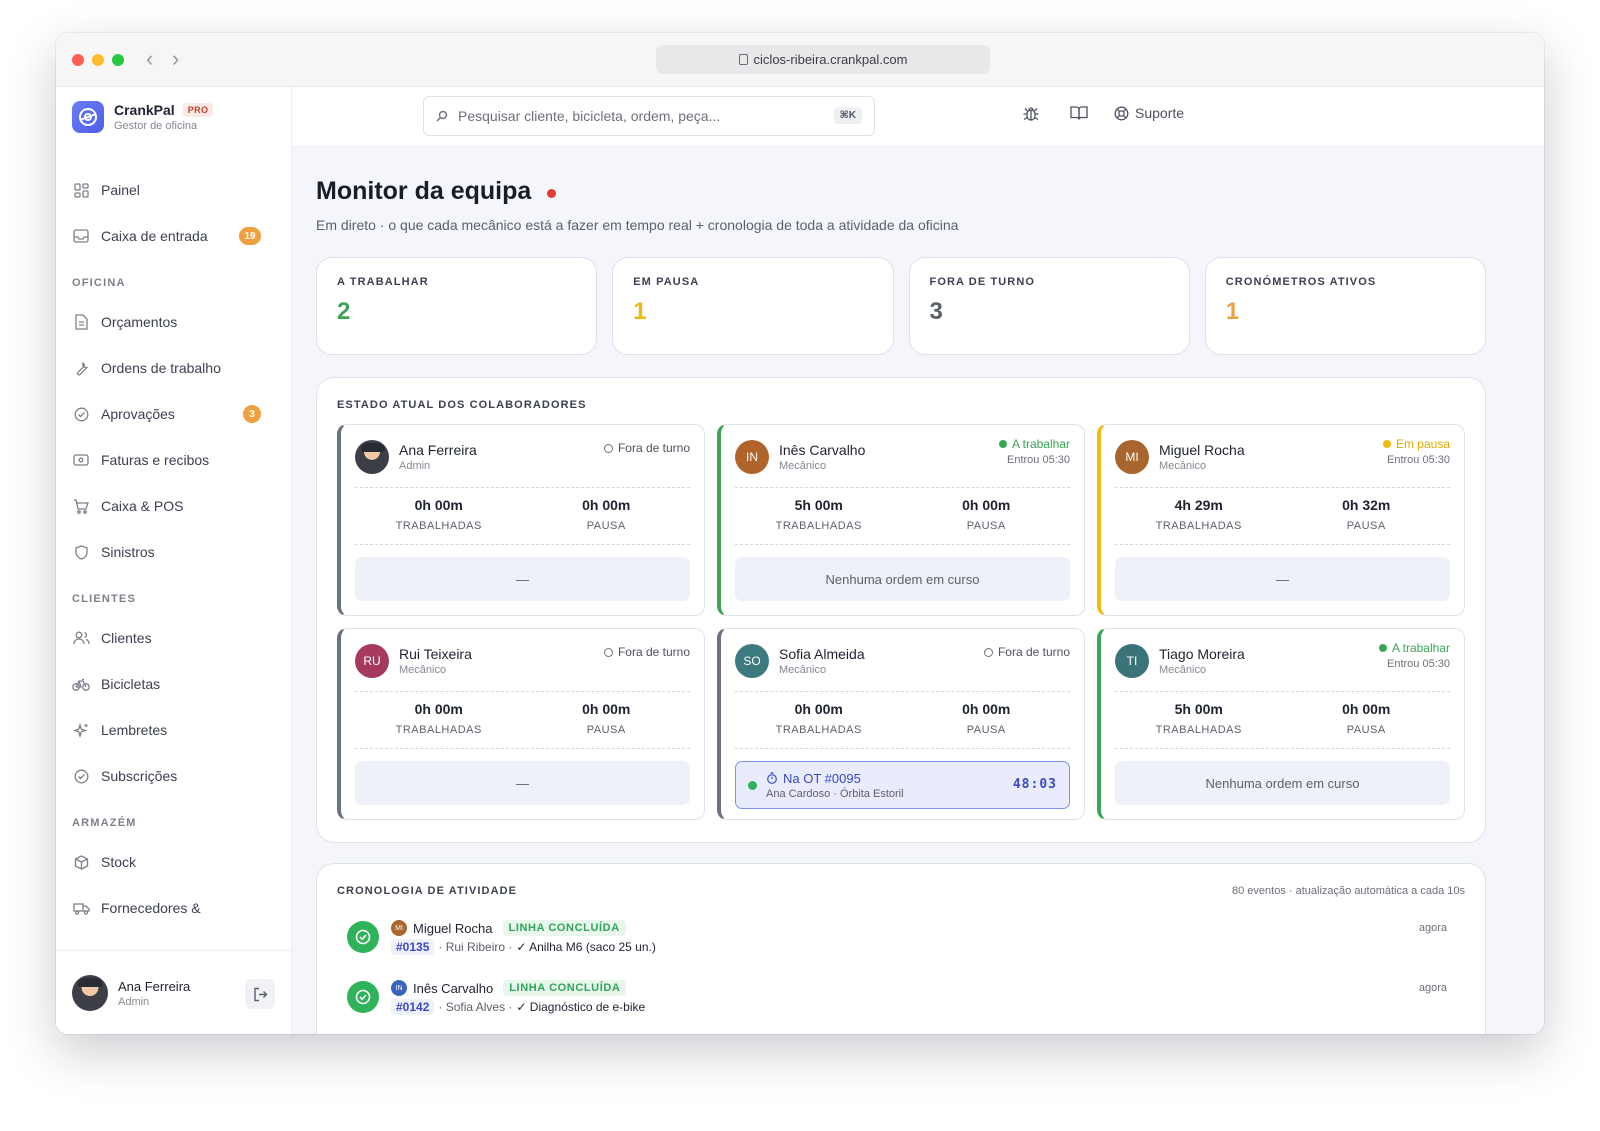  What do you see at coordinates (173, 730) in the screenshot?
I see `sidebar-item-lembretes: Lembretes` at bounding box center [173, 730].